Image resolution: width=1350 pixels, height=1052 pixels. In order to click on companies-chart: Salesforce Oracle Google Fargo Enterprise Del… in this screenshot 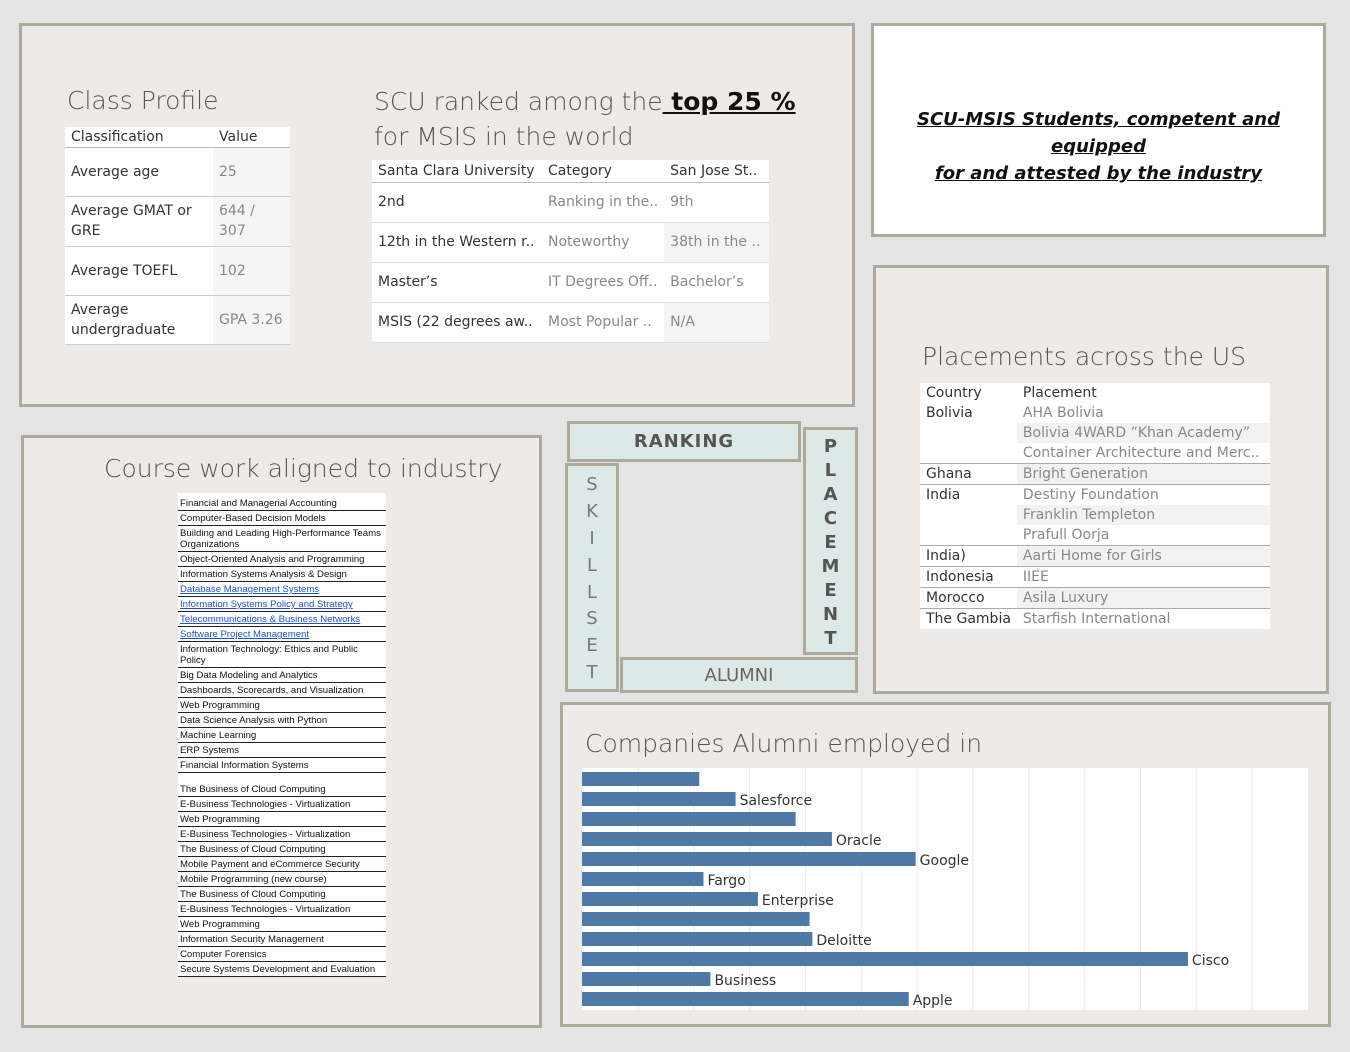, I will do `click(945, 889)`.